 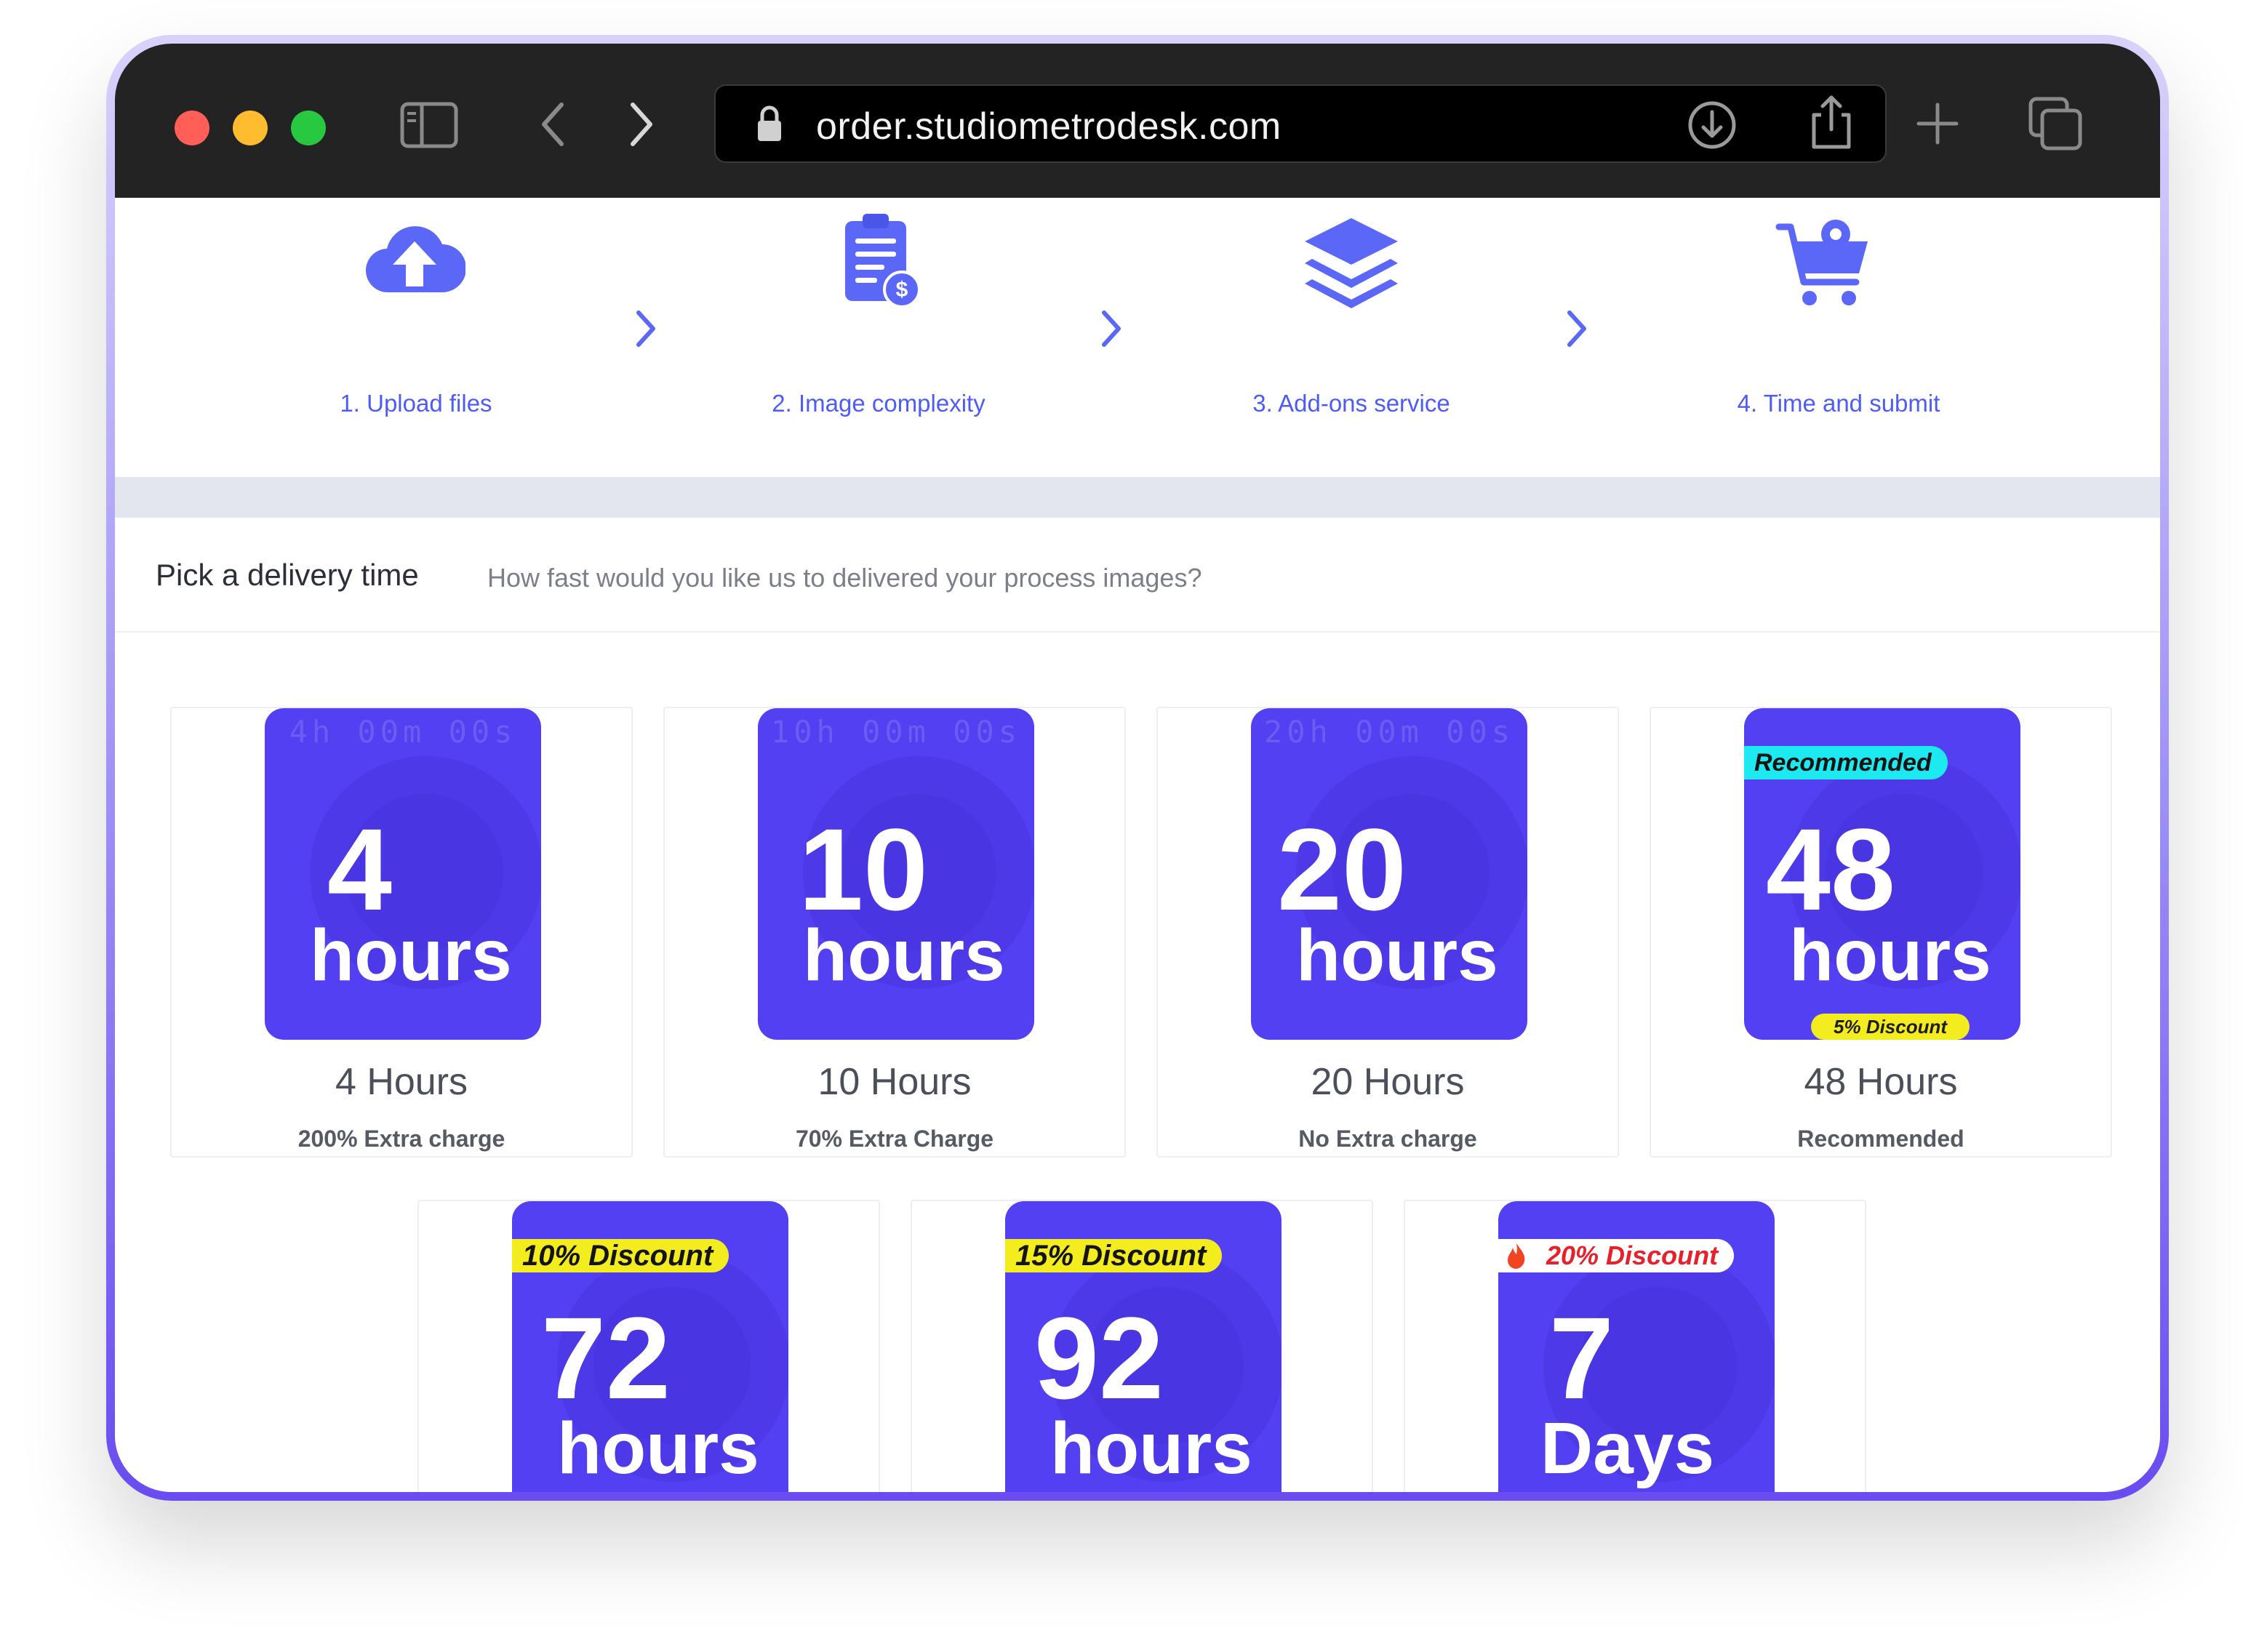 I want to click on delivery-option-7-days: 20% Discount 7 Days, so click(x=1635, y=1346).